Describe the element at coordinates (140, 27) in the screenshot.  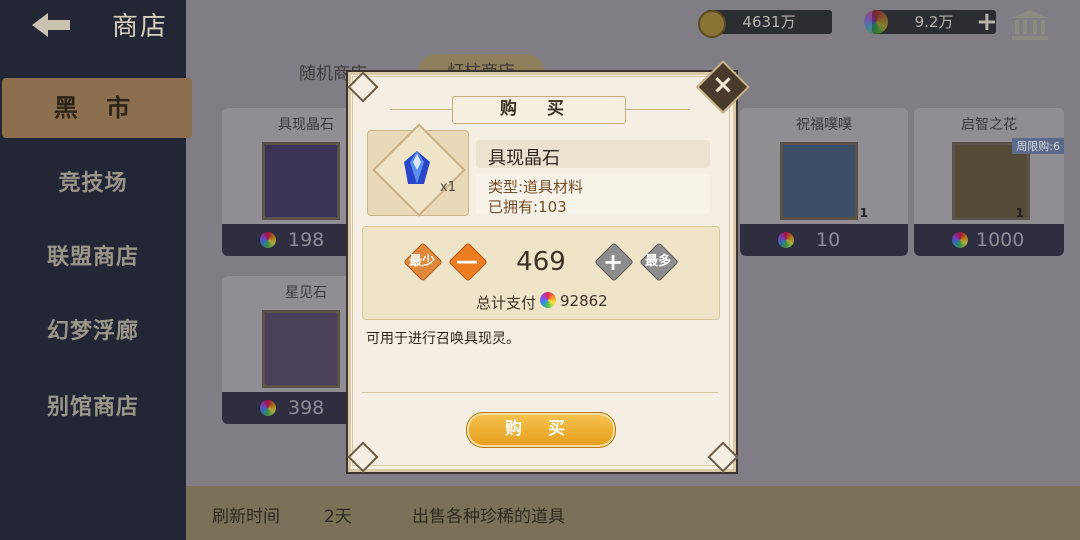
I see `page-title: 商店` at that location.